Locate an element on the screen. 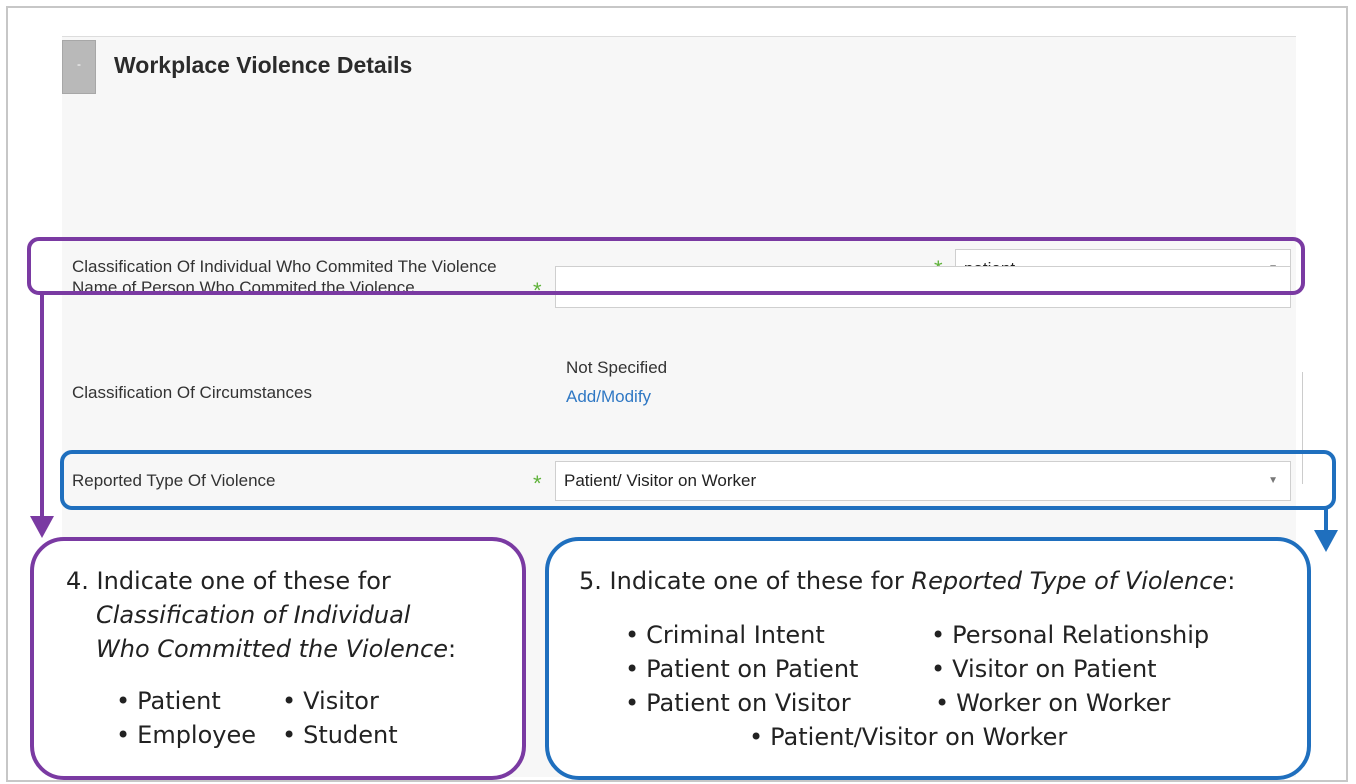 The image size is (1356, 784). callout4-line3: Who Committed the Violence: is located at coordinates (276, 649).